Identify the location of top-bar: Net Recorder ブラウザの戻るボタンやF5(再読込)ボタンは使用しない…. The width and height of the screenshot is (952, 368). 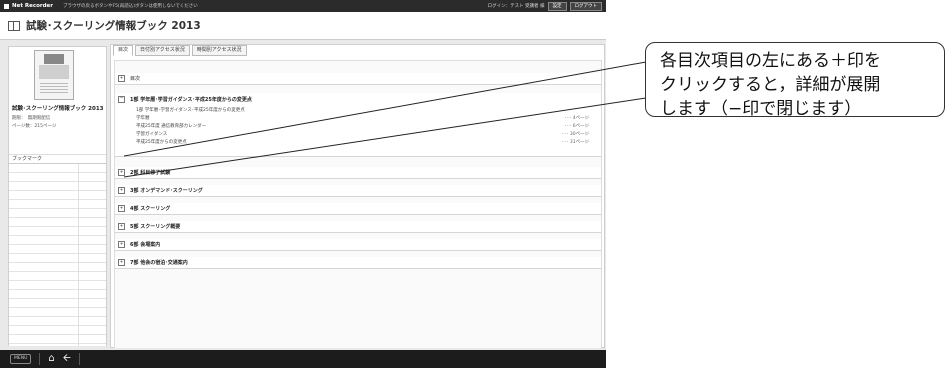
(303, 6).